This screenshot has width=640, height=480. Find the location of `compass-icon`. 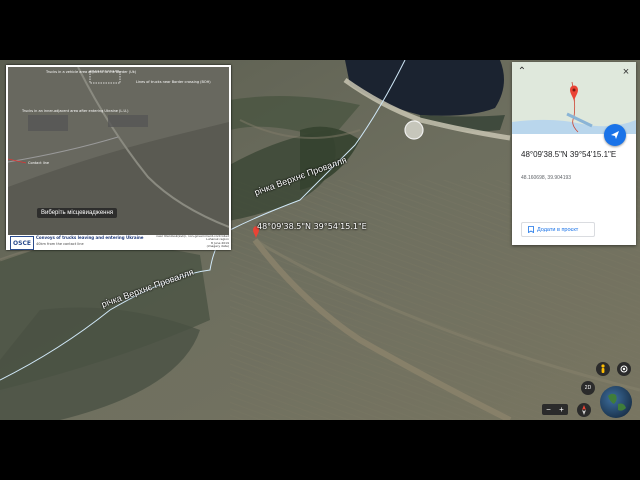

compass-icon is located at coordinates (584, 410).